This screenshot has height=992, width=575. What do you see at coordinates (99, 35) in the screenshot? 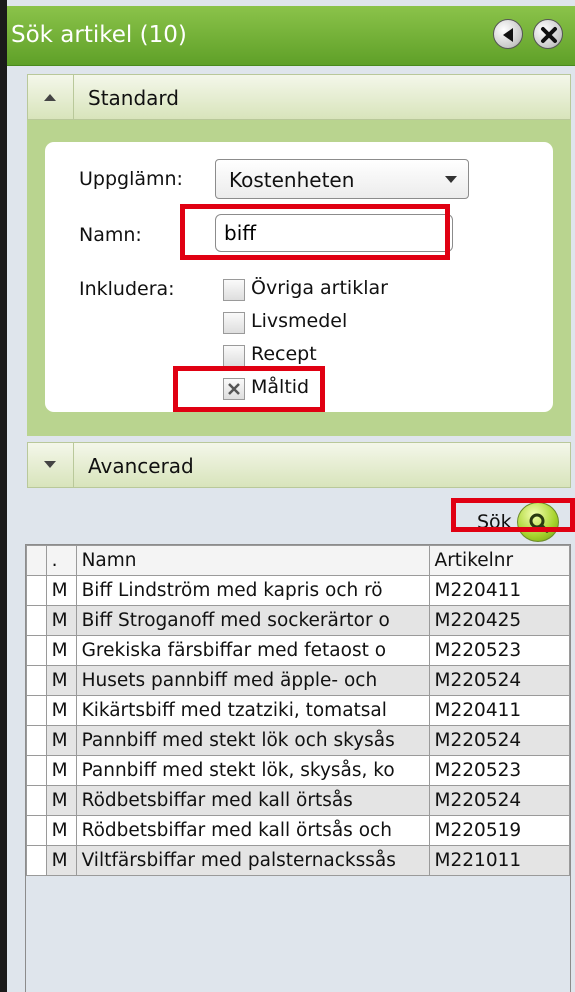
I see `window-title: Sök artikel (10)` at bounding box center [99, 35].